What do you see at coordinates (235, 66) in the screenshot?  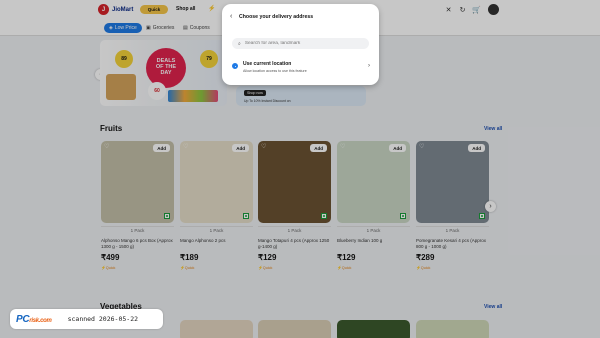 I see `location-target-icon` at bounding box center [235, 66].